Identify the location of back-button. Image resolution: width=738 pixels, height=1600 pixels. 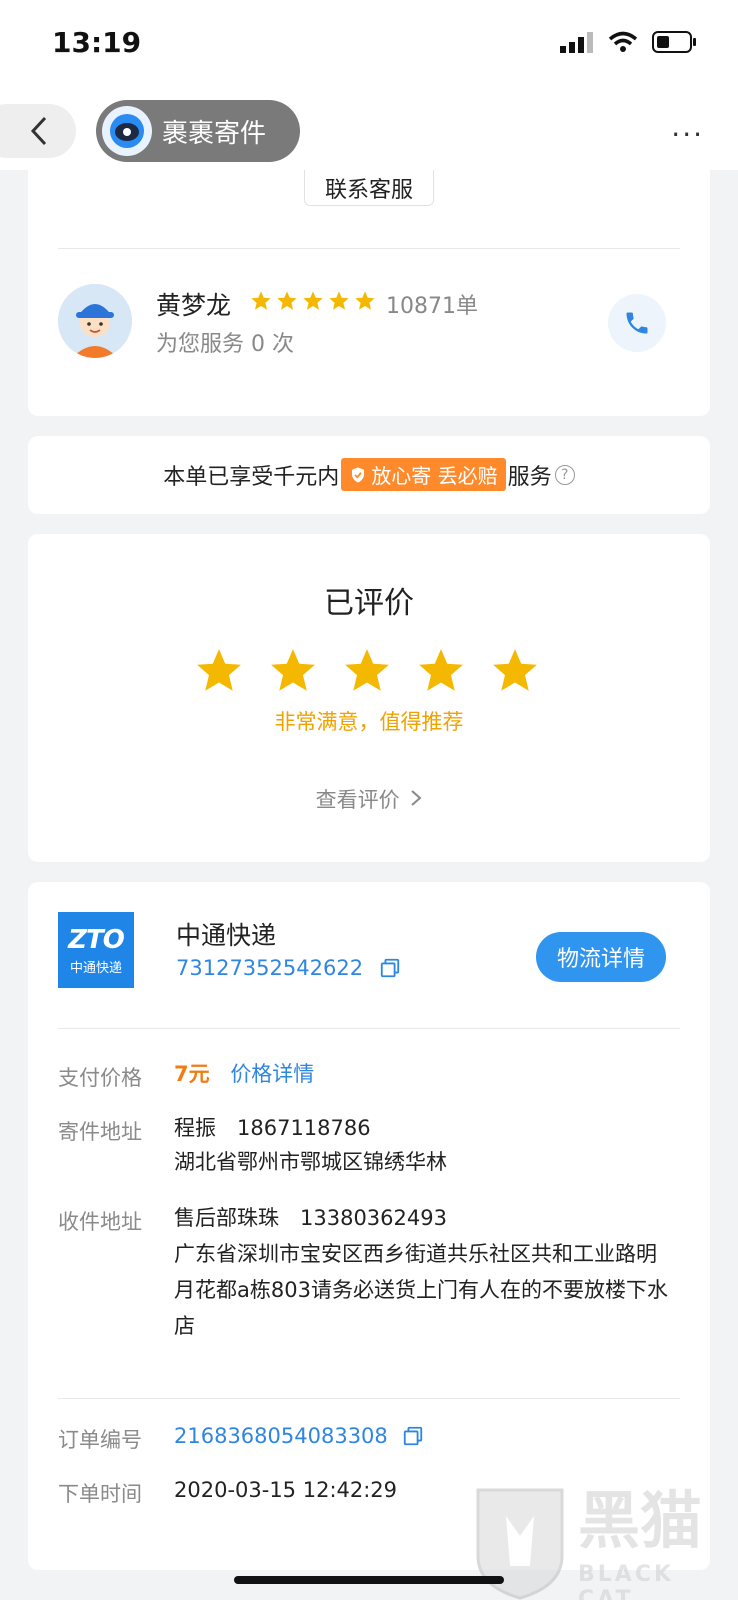
(38, 131).